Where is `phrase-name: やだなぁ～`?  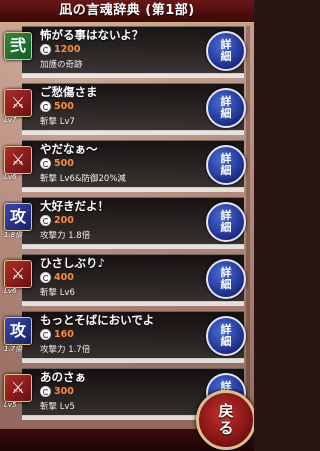 phrase-name: やだなぁ～ is located at coordinates (69, 149).